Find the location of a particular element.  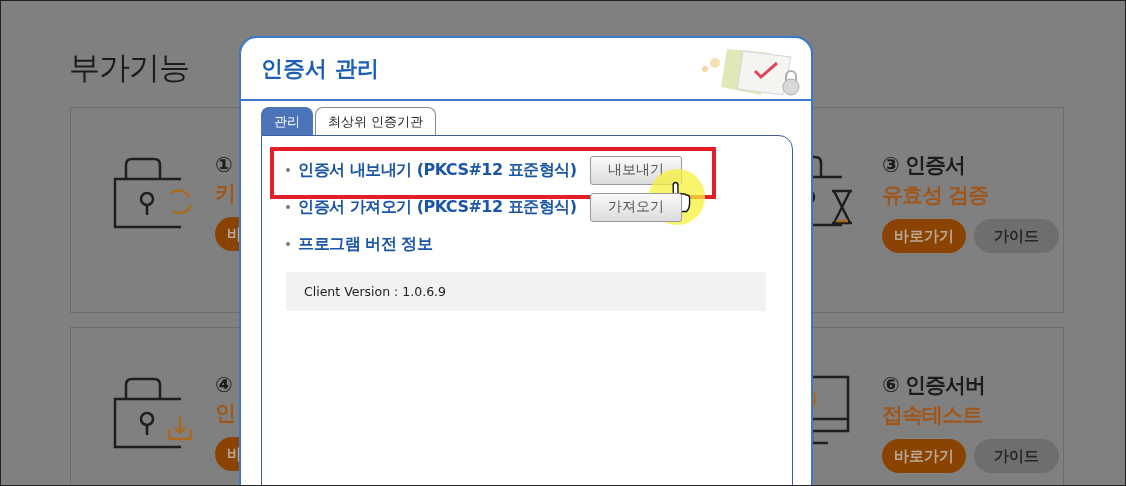

card-heading: ⑥ 인증서버 is located at coordinates (934, 385).